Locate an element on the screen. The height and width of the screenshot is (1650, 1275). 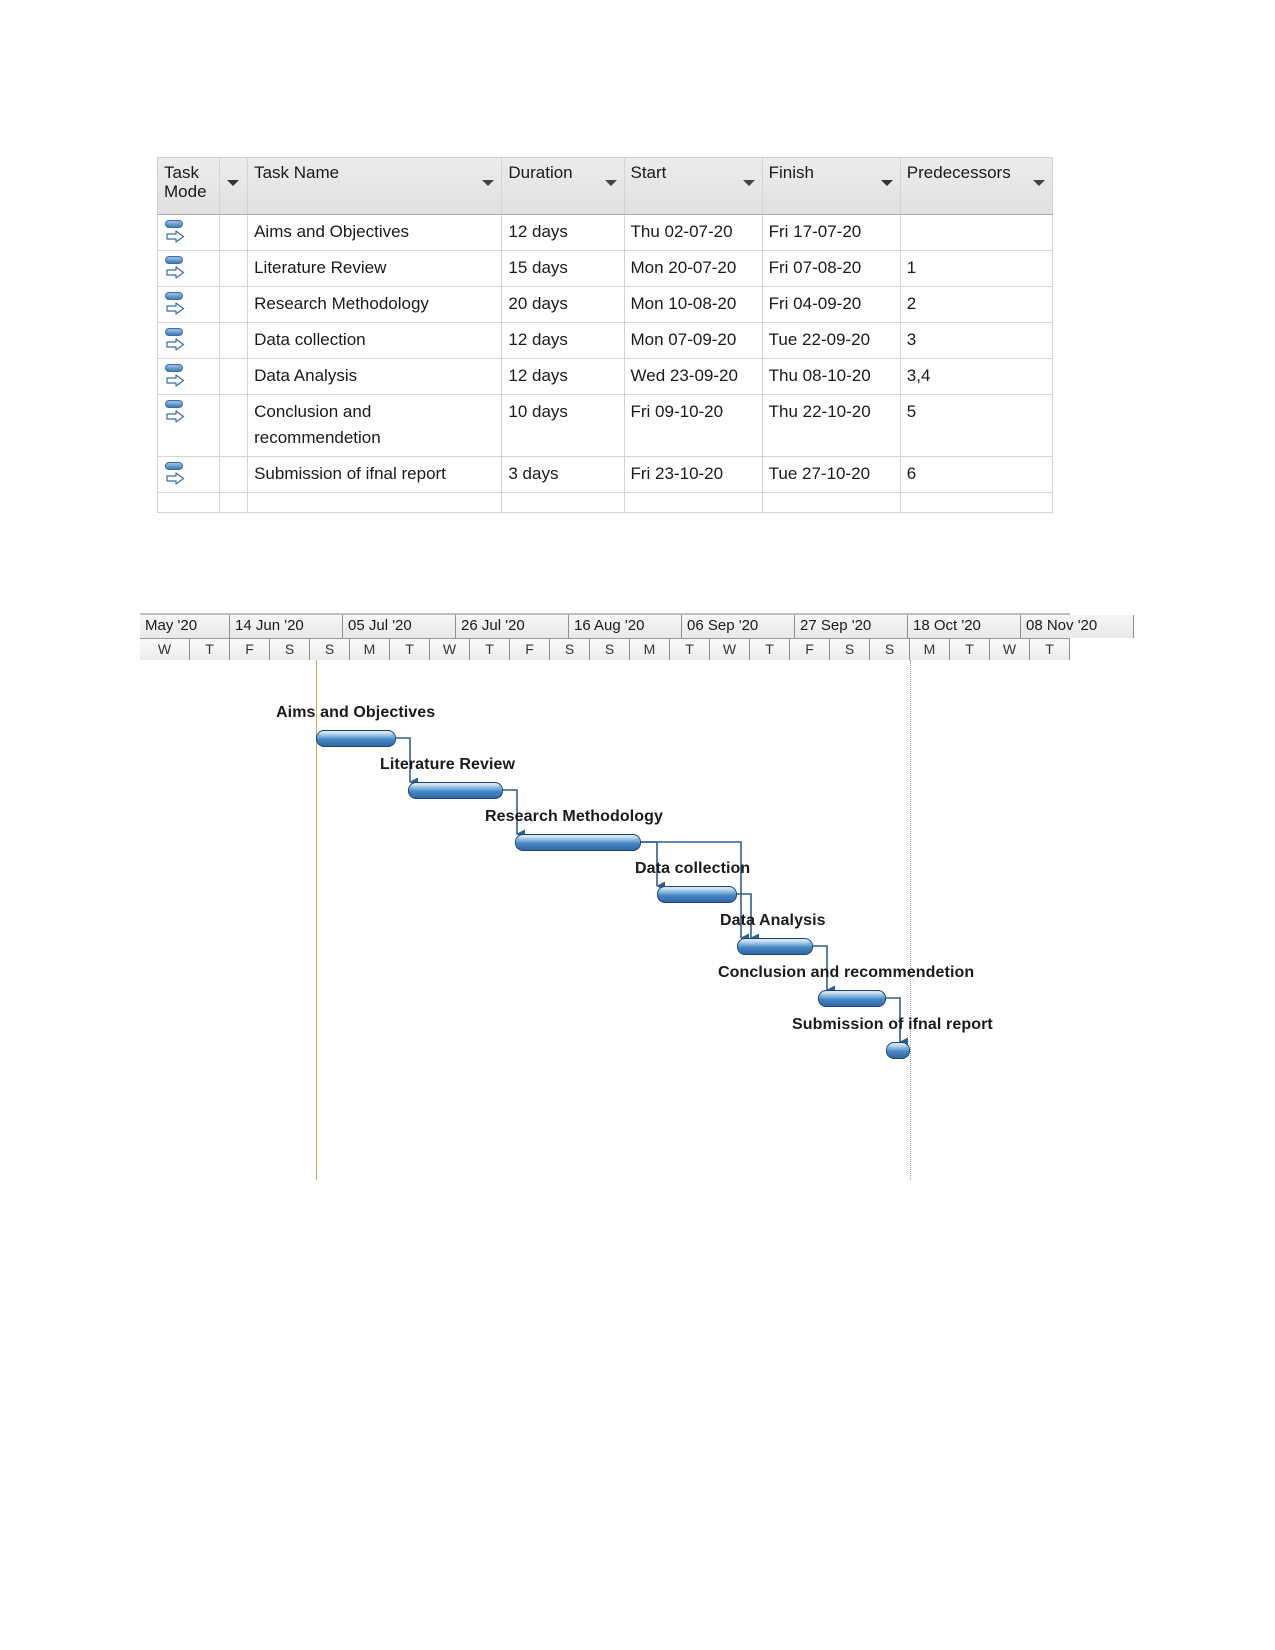
task-name-cell: Aims and Objectives is located at coordinates (375, 232).